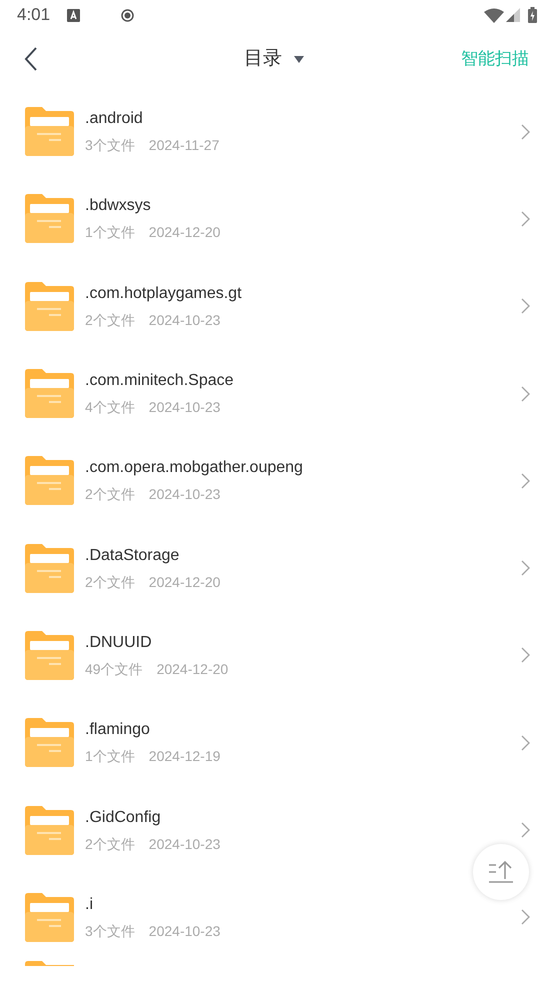 Image resolution: width=554 pixels, height=984 pixels. Describe the element at coordinates (118, 730) in the screenshot. I see `folder-name: .flamingo` at that location.